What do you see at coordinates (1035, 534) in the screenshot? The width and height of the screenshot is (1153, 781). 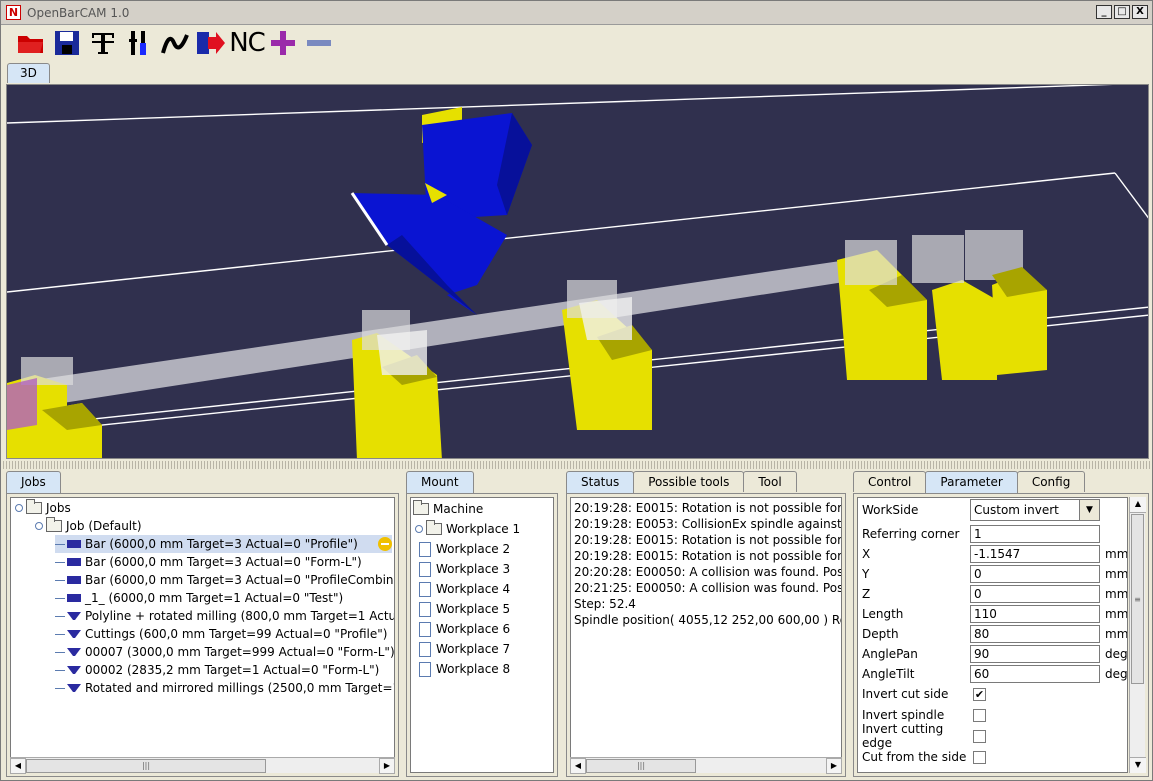 I see `param-input: 1` at bounding box center [1035, 534].